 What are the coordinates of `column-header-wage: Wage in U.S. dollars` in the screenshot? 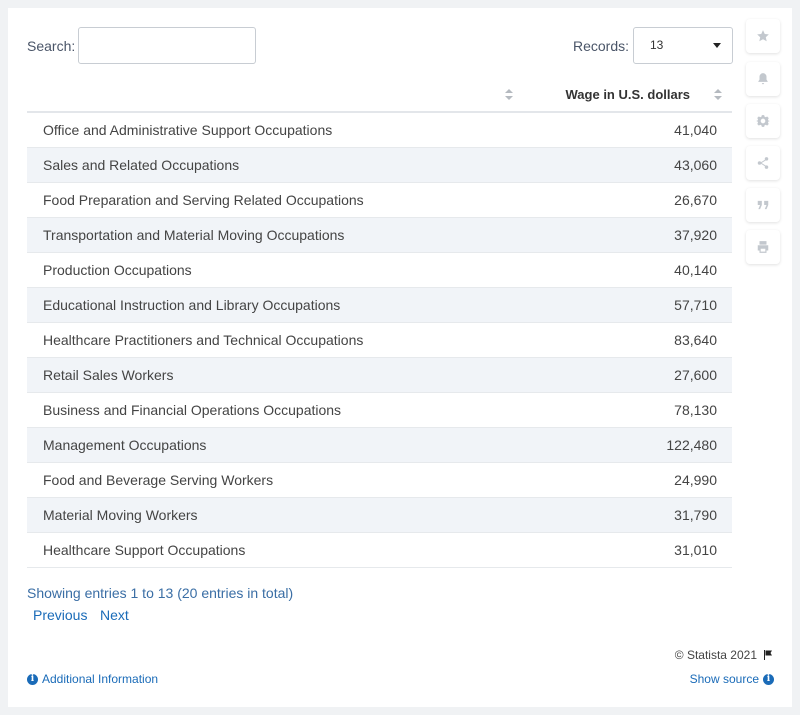 It's located at (624, 95).